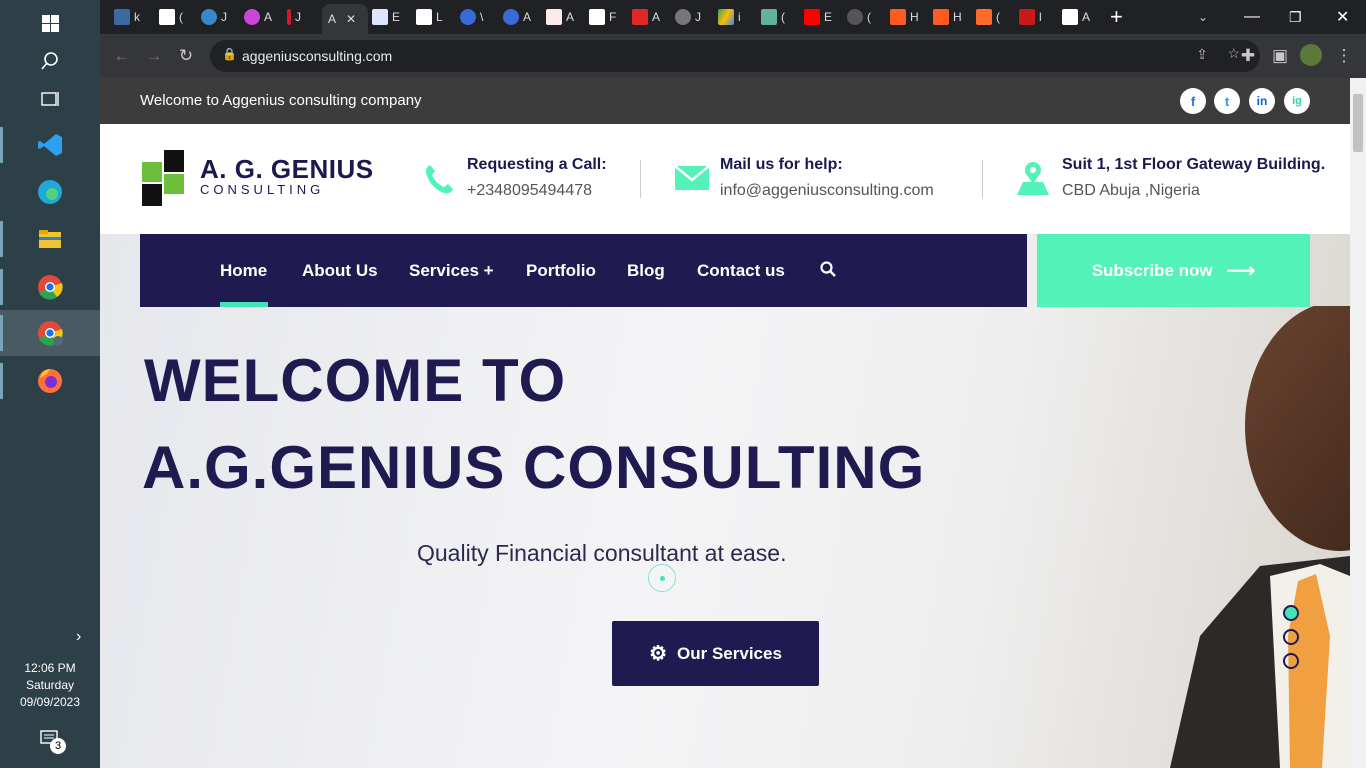 Image resolution: width=1366 pixels, height=768 pixels. What do you see at coordinates (50, 685) in the screenshot?
I see `system-clock: 12:06 PM Saturday 09/09/2023` at bounding box center [50, 685].